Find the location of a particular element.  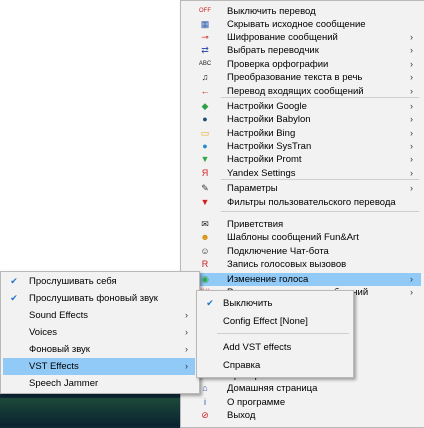

promt-icon: ▼ is located at coordinates (205, 159).